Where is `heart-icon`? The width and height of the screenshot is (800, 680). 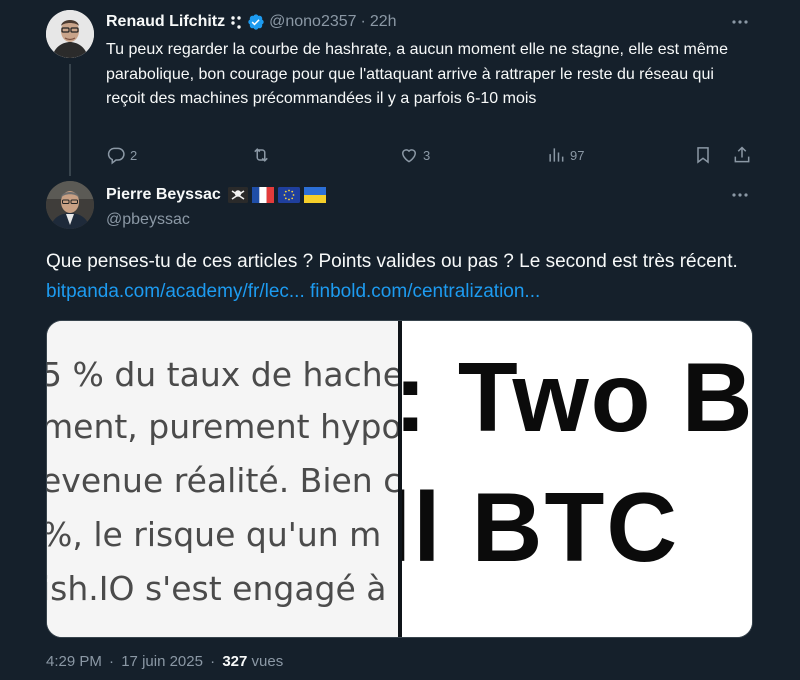 heart-icon is located at coordinates (409, 156).